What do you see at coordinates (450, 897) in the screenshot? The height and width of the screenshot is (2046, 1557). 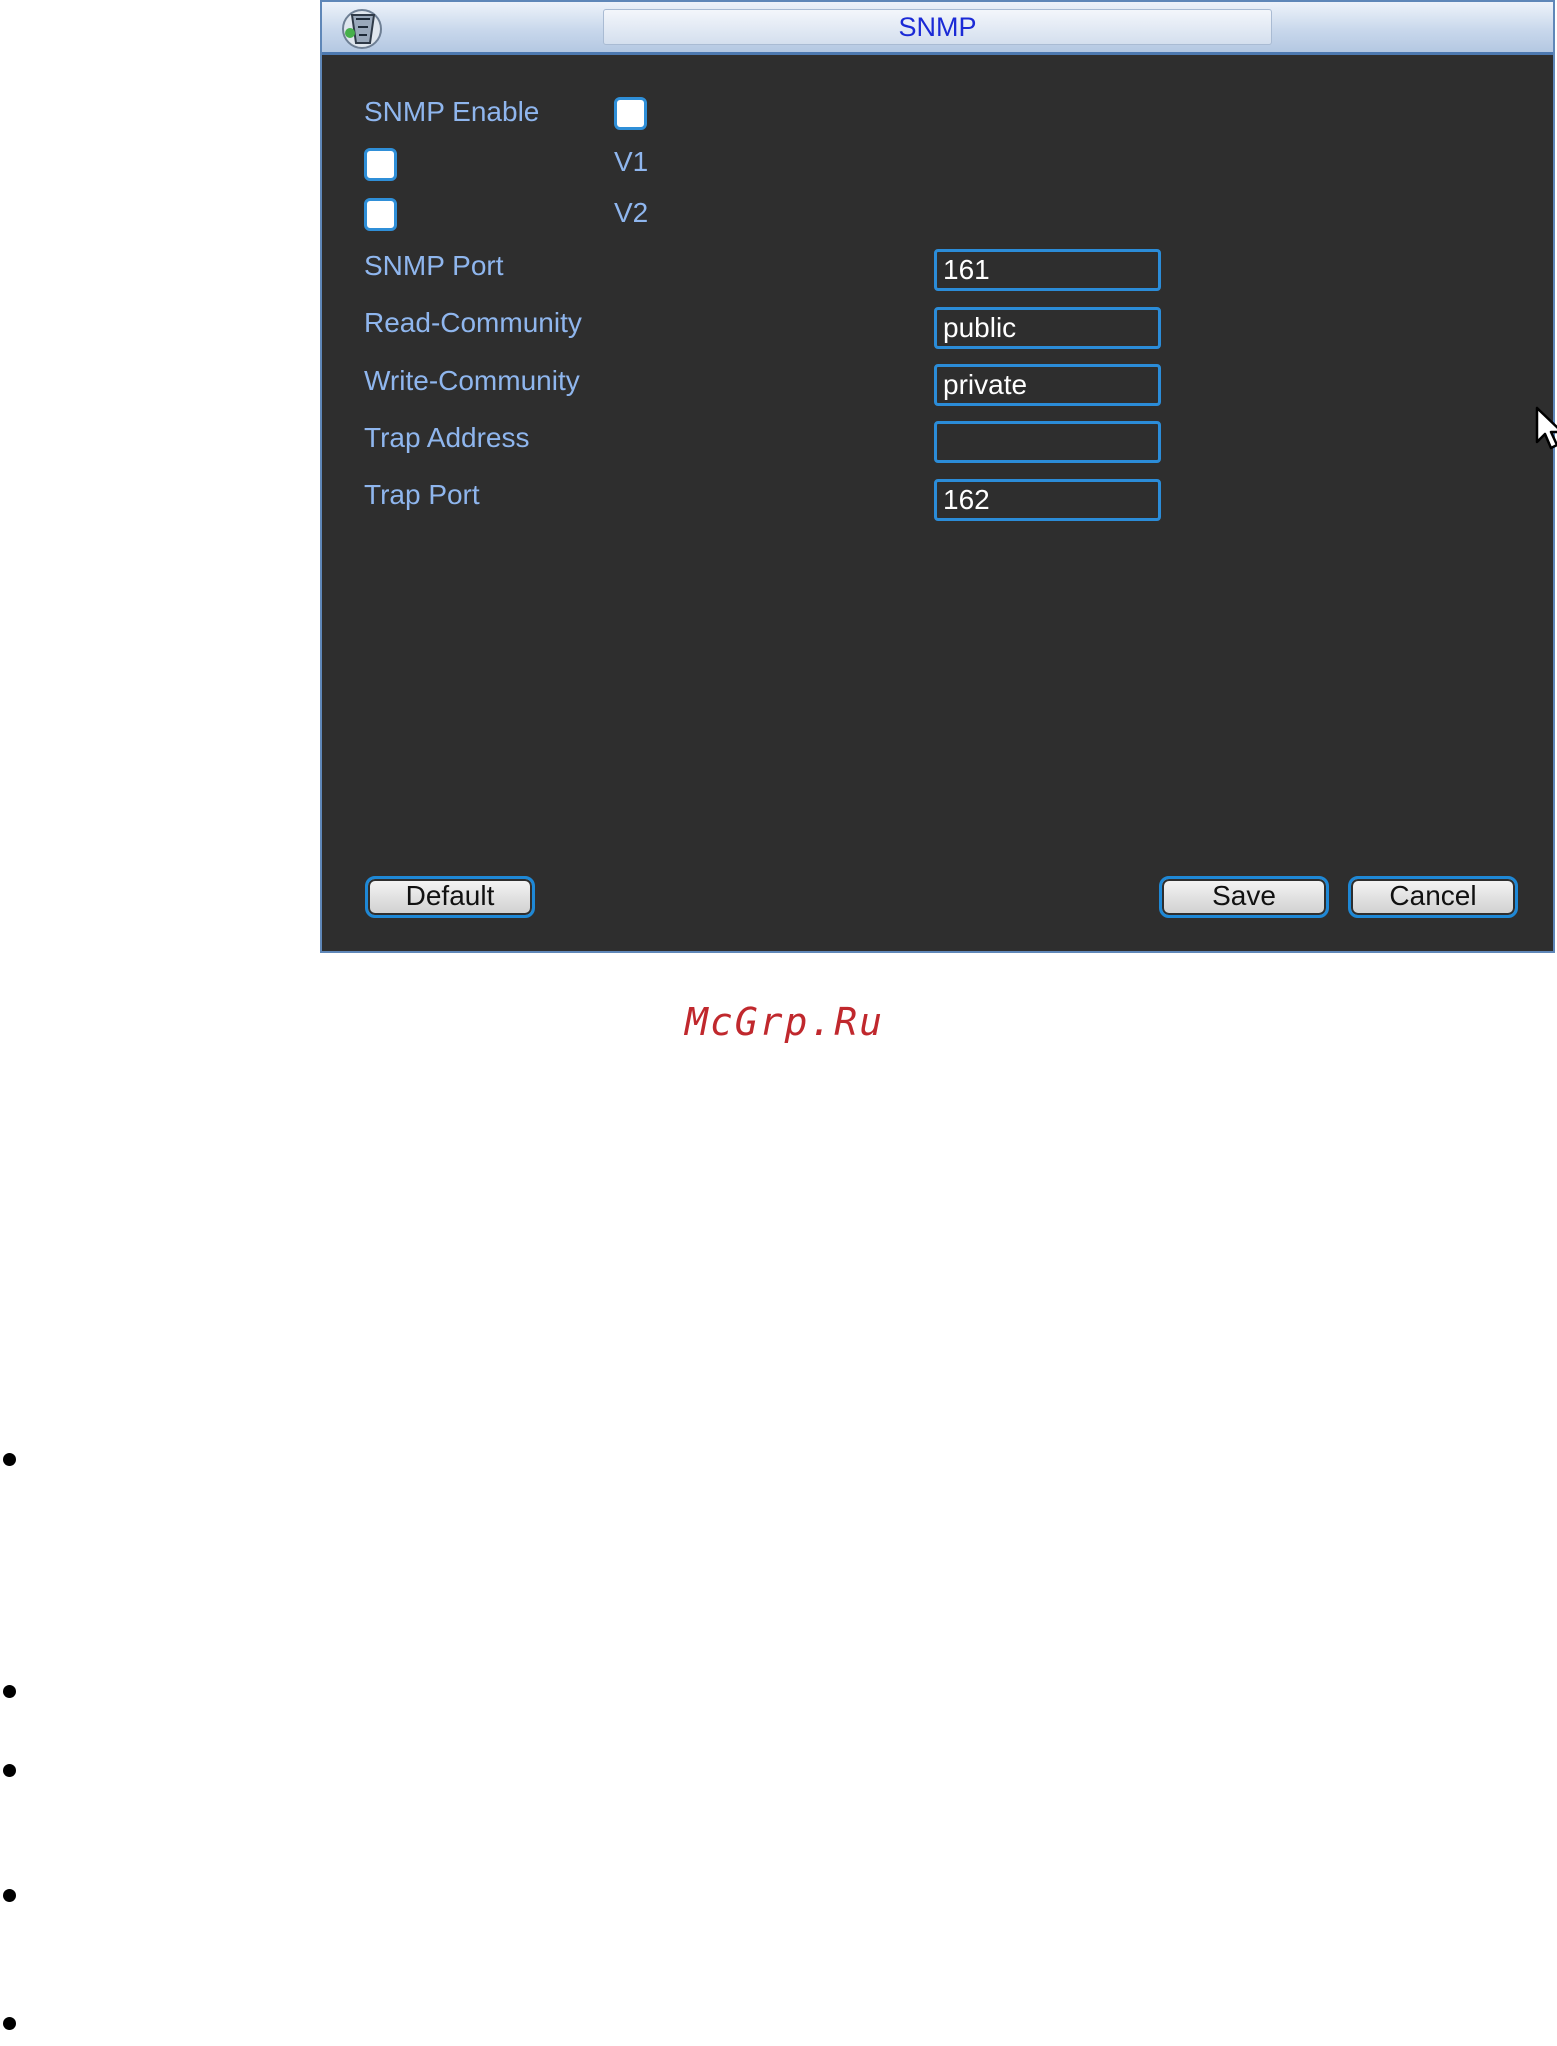 I see `default-button: Default` at bounding box center [450, 897].